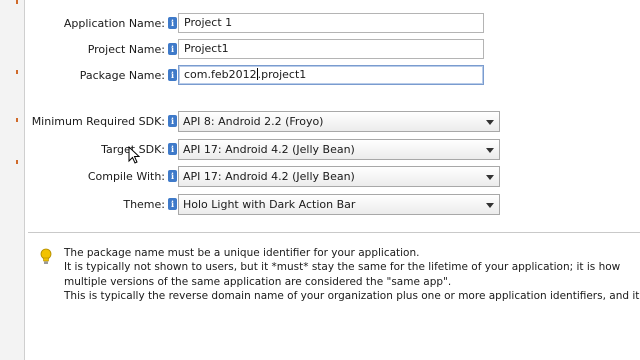 The width and height of the screenshot is (640, 360). I want to click on lightbulb-icon, so click(46, 256).